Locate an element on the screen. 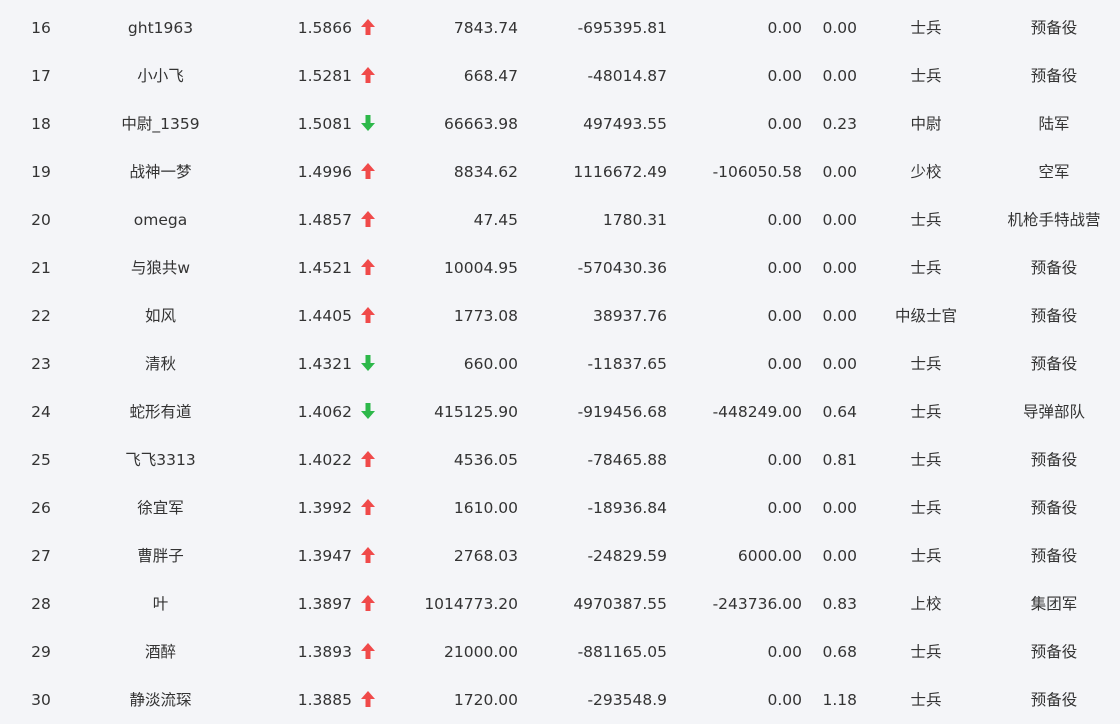 The image size is (1120, 724). value-col-1: 415125.90 is located at coordinates (476, 412).